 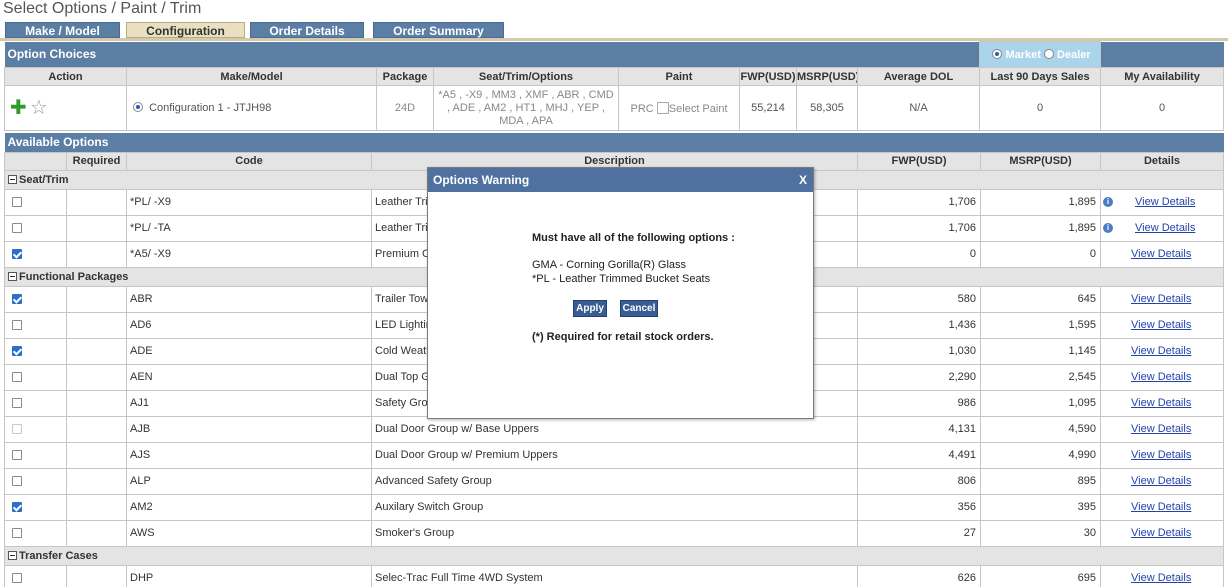 What do you see at coordinates (1082, 325) in the screenshot?
I see `option-msrp-value: 1,595` at bounding box center [1082, 325].